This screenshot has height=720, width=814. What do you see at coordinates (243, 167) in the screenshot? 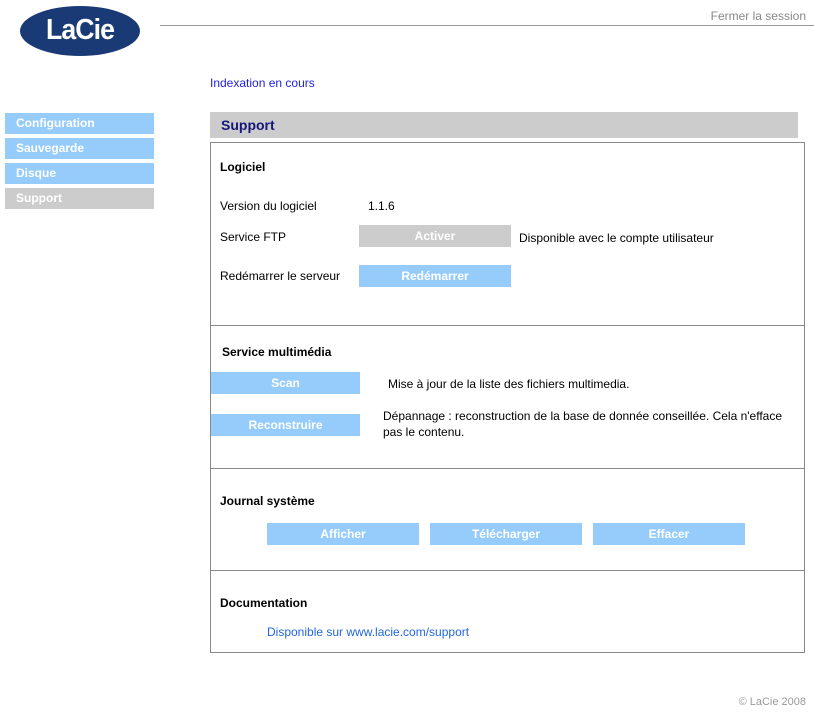
I see `software-heading: Logiciel` at bounding box center [243, 167].